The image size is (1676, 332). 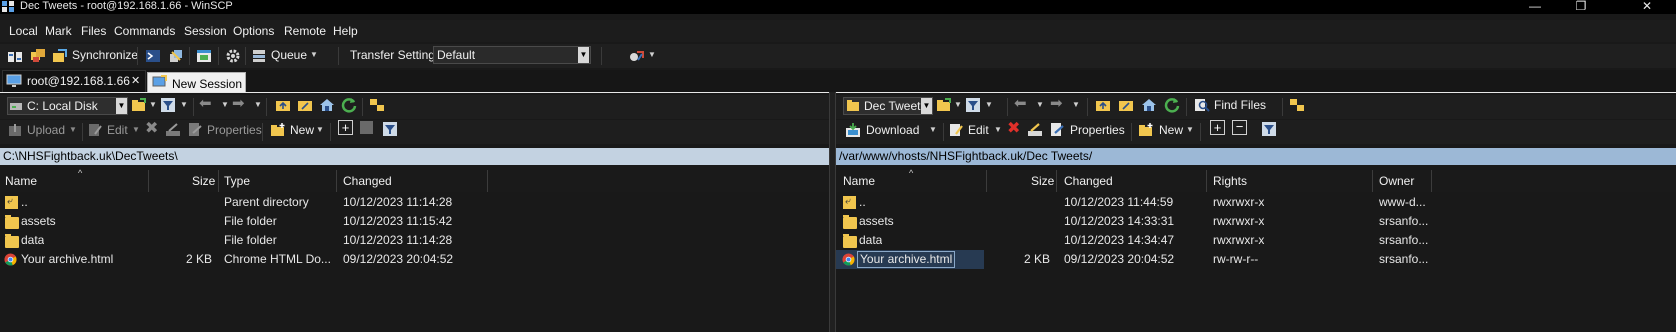 I want to click on preferences-gear-icon, so click(x=233, y=56).